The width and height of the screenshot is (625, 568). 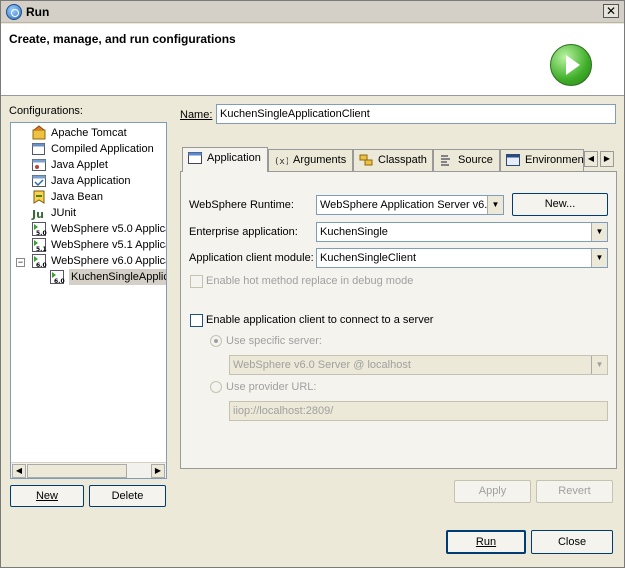 What do you see at coordinates (38, 149) in the screenshot?
I see `compiled-app-icon` at bounding box center [38, 149].